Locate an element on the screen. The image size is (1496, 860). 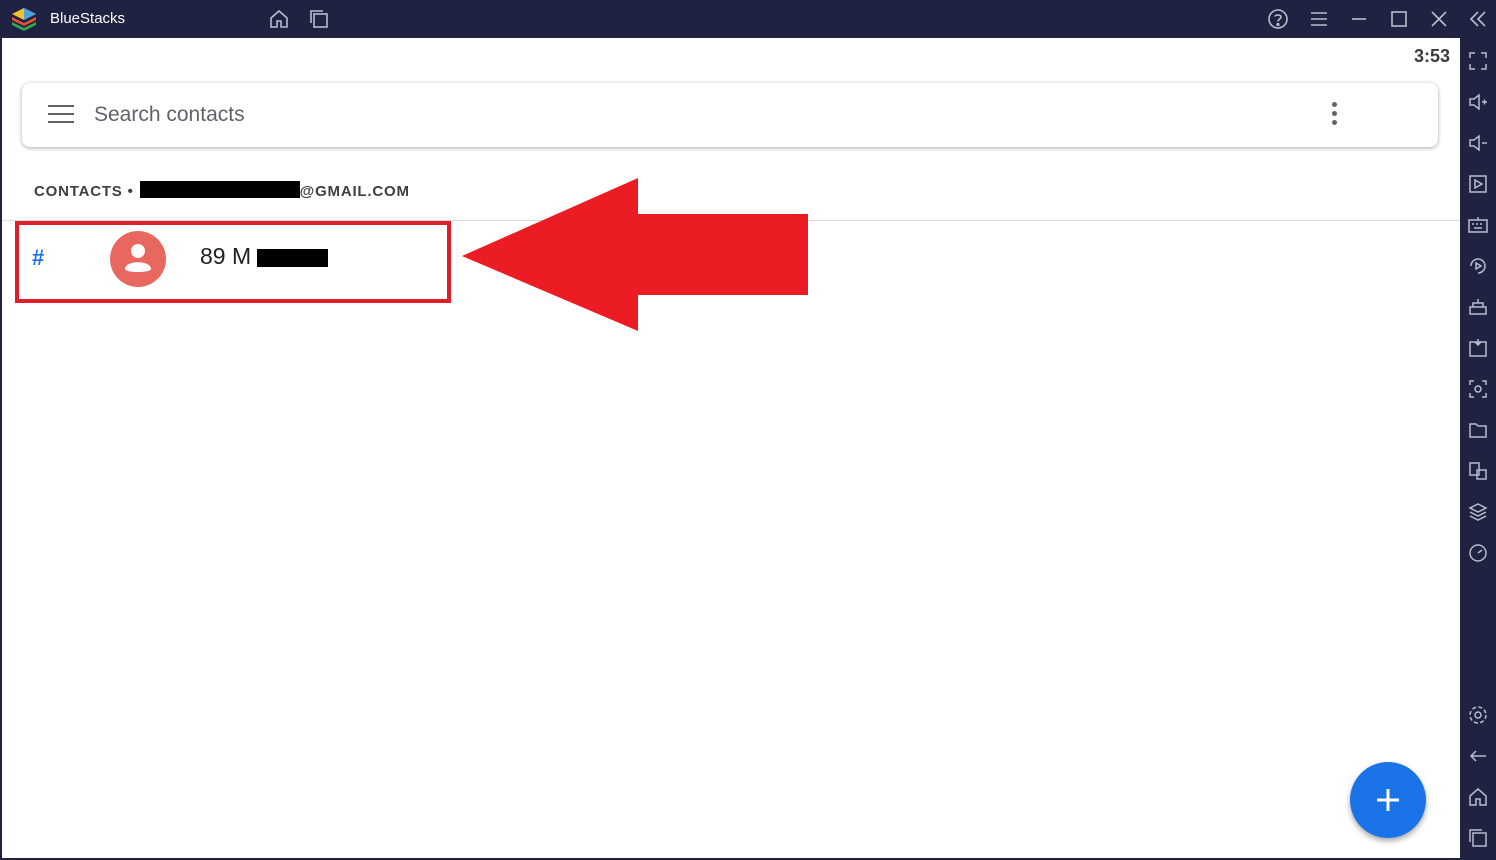
folder-icon is located at coordinates (1478, 430).